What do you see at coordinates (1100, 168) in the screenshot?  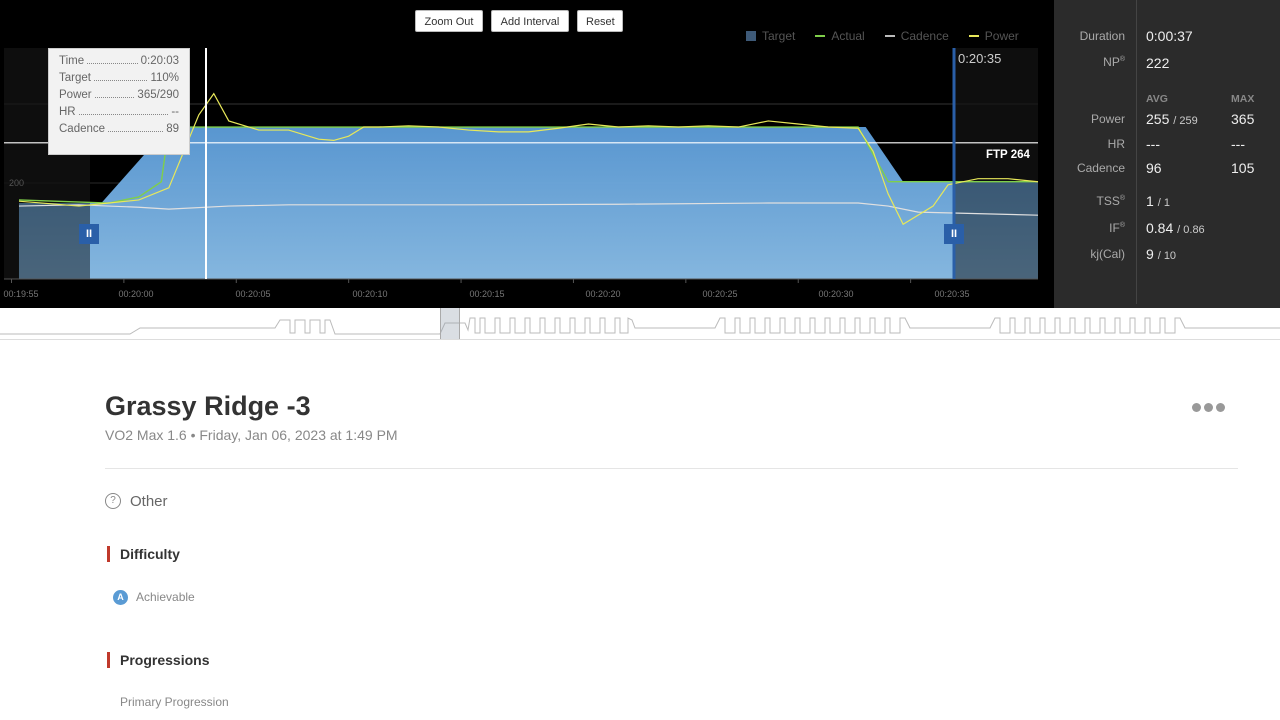 I see `cadence-label: Cadence` at bounding box center [1100, 168].